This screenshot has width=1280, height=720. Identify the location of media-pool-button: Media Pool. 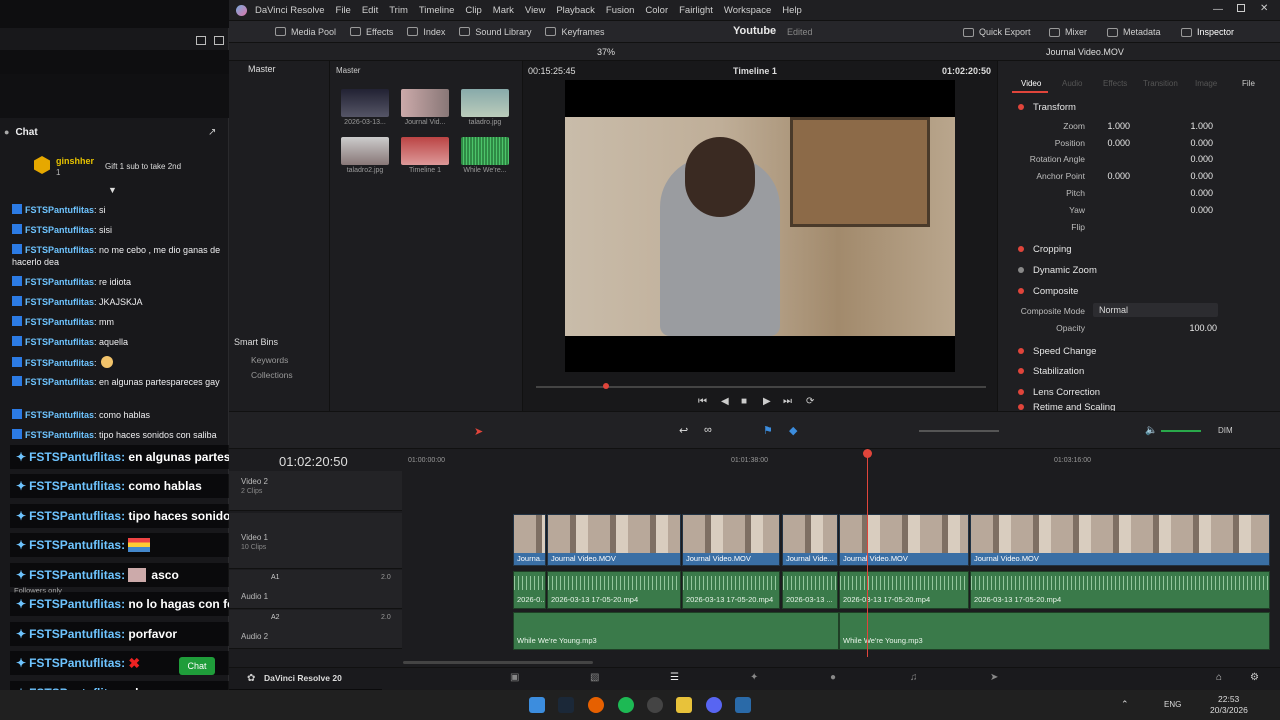
(305, 32).